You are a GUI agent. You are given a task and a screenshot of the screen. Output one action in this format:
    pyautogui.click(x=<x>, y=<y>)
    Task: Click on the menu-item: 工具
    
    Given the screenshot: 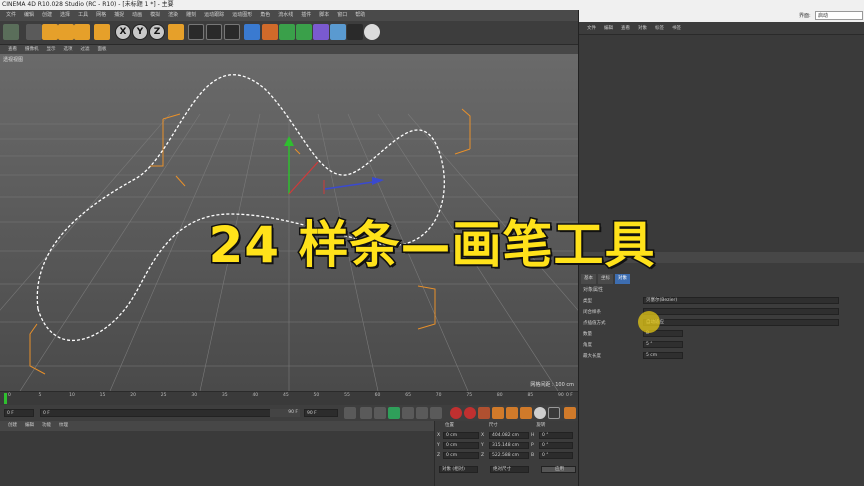 What is the action you would take?
    pyautogui.click(x=83, y=15)
    